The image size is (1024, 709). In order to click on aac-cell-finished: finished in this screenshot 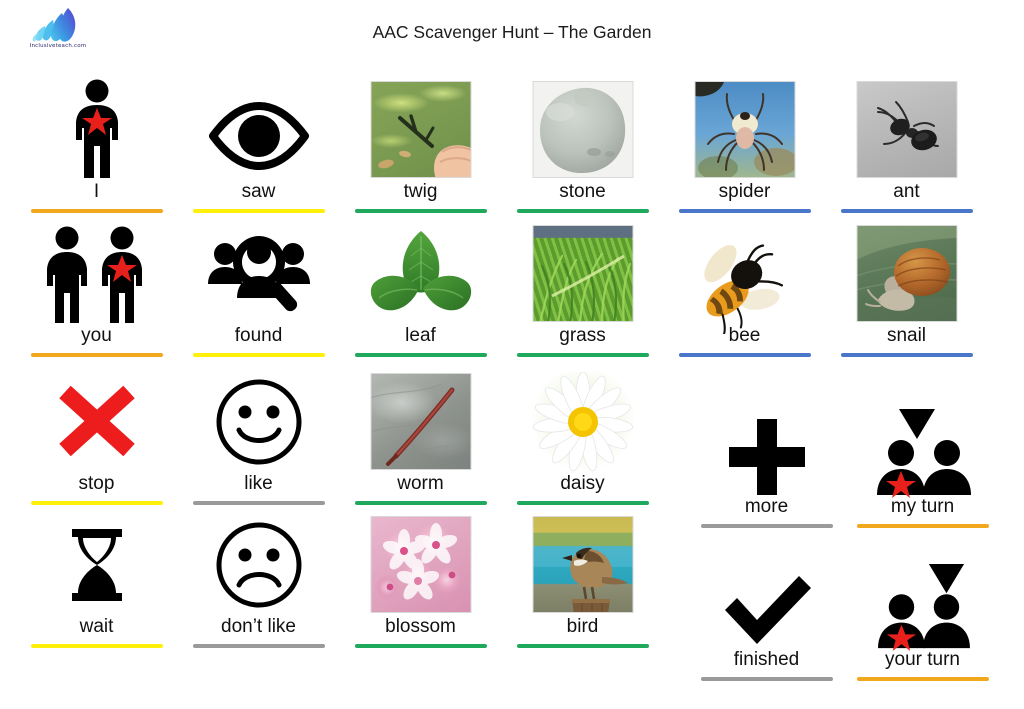, I will do `click(766, 620)`.